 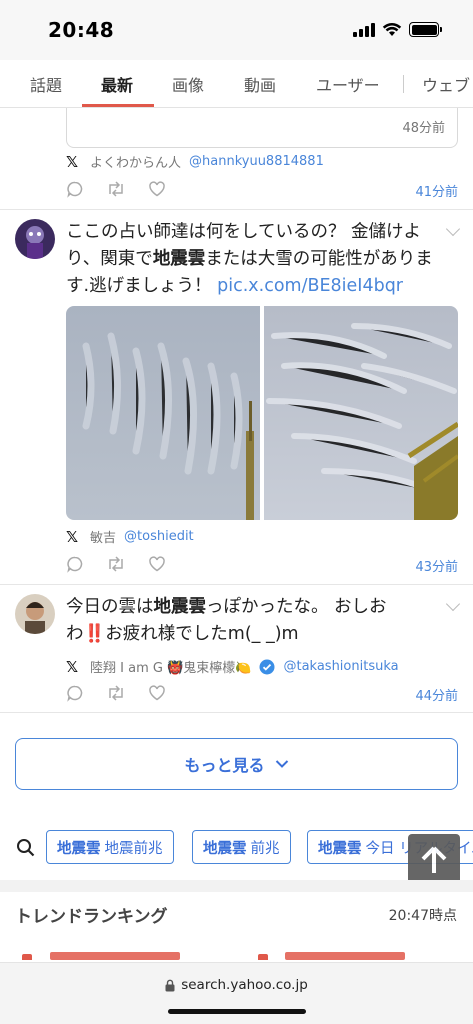 What do you see at coordinates (241, 847) in the screenshot?
I see `related-search-chip: 地震雲 前兆` at bounding box center [241, 847].